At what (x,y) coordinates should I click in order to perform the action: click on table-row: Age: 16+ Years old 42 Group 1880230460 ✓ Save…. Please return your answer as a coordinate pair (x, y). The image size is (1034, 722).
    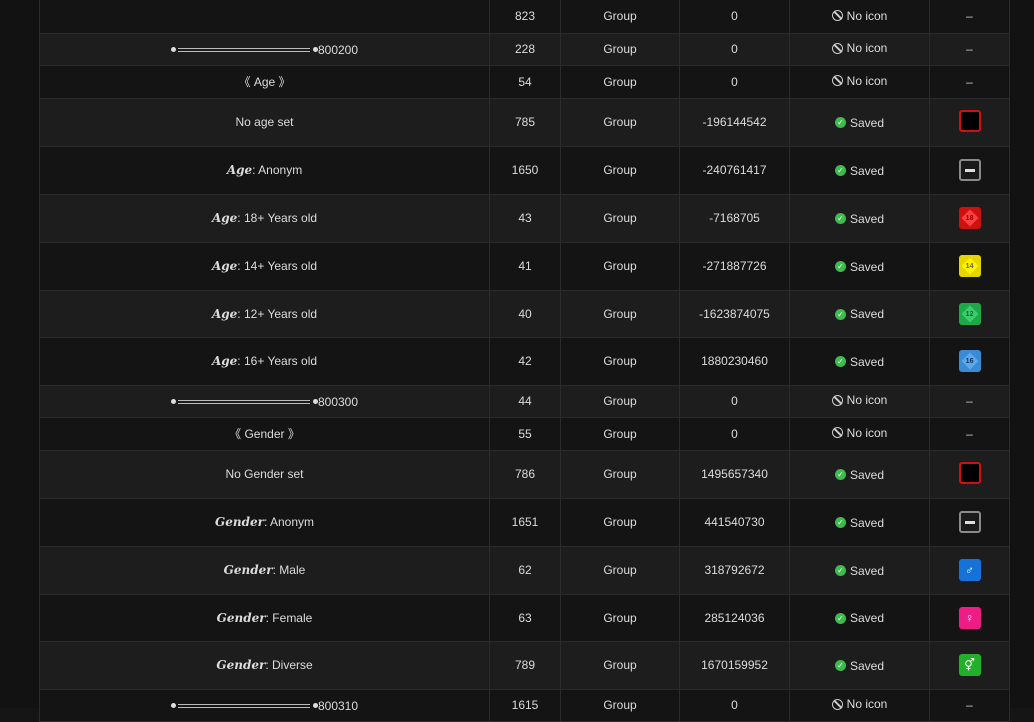
    Looking at the image, I should click on (524, 361).